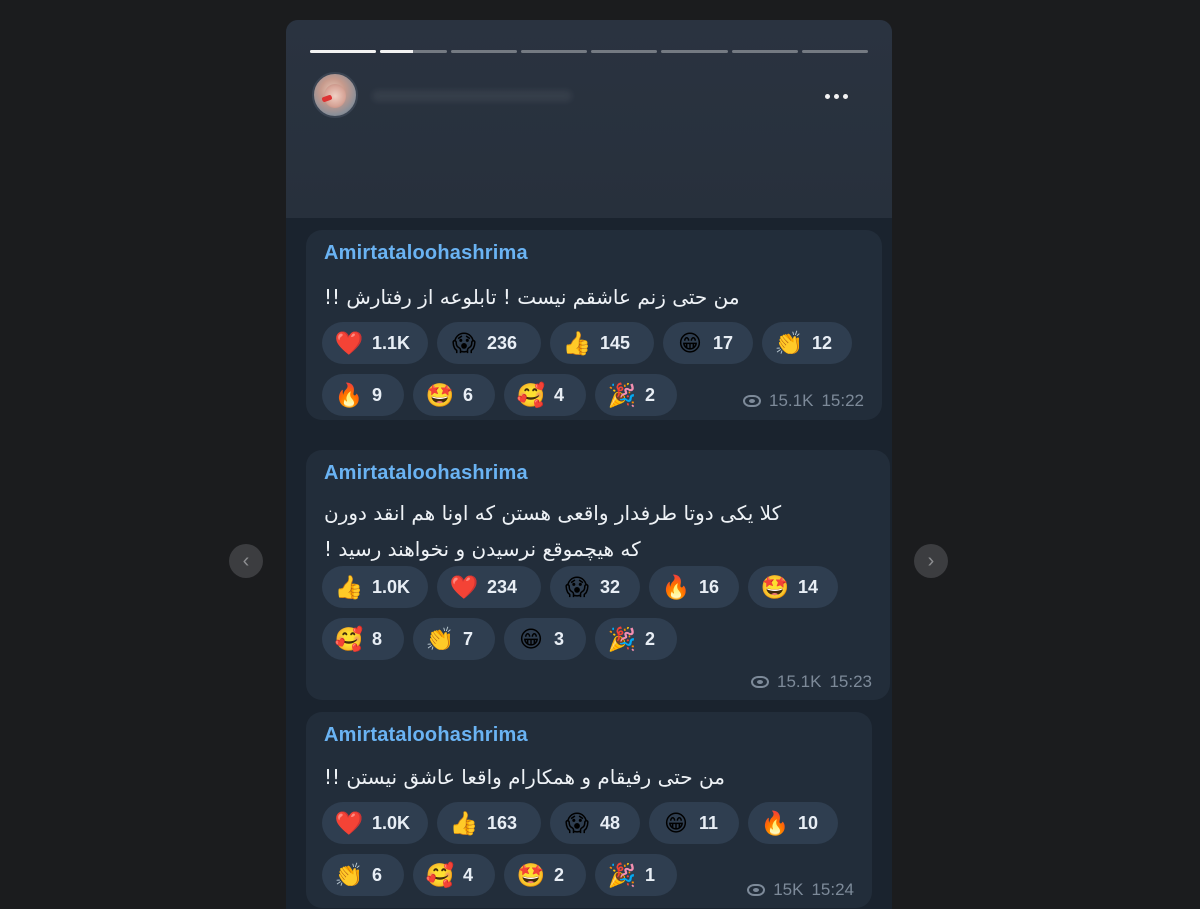  Describe the element at coordinates (363, 639) in the screenshot. I see `reaction-smiling-hearts: 🥰 8` at that location.